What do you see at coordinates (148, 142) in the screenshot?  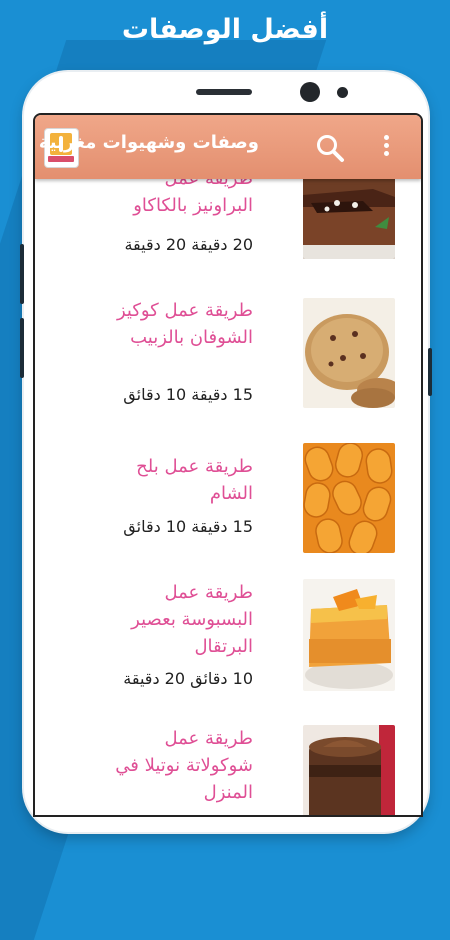 I see `app-title: وصفات وشهيوات مغربية` at bounding box center [148, 142].